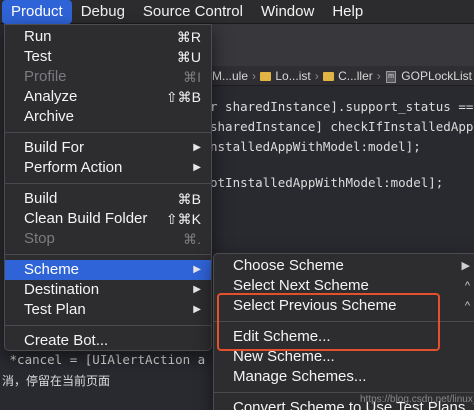 The height and width of the screenshot is (410, 474). I want to click on menu-item-label: Clean Build Folder, so click(86, 218).